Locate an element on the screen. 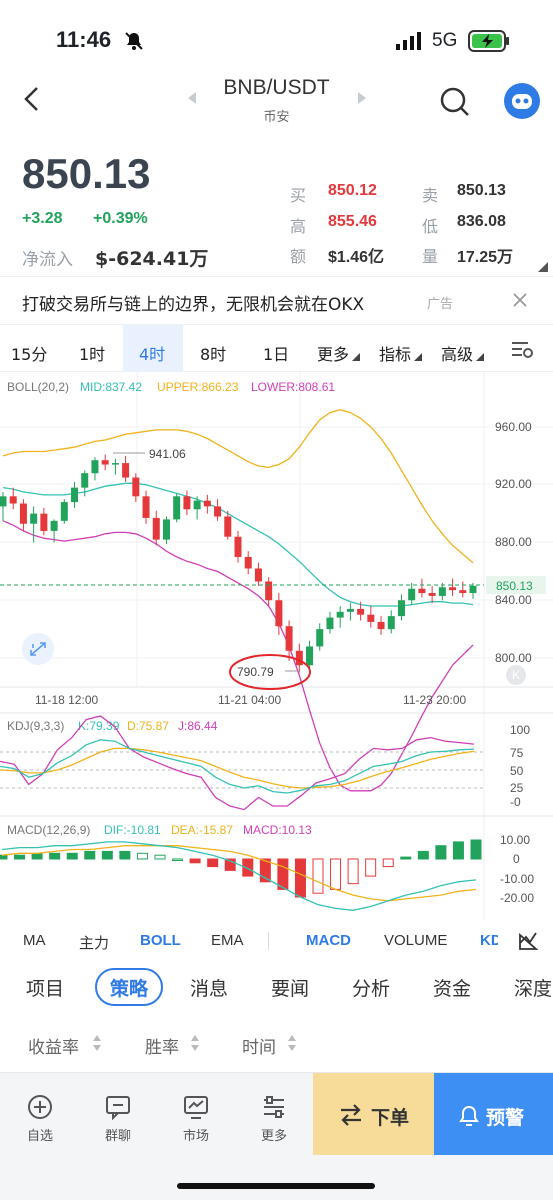 This screenshot has width=553, height=1200. tab-analysis: 分析 is located at coordinates (371, 987).